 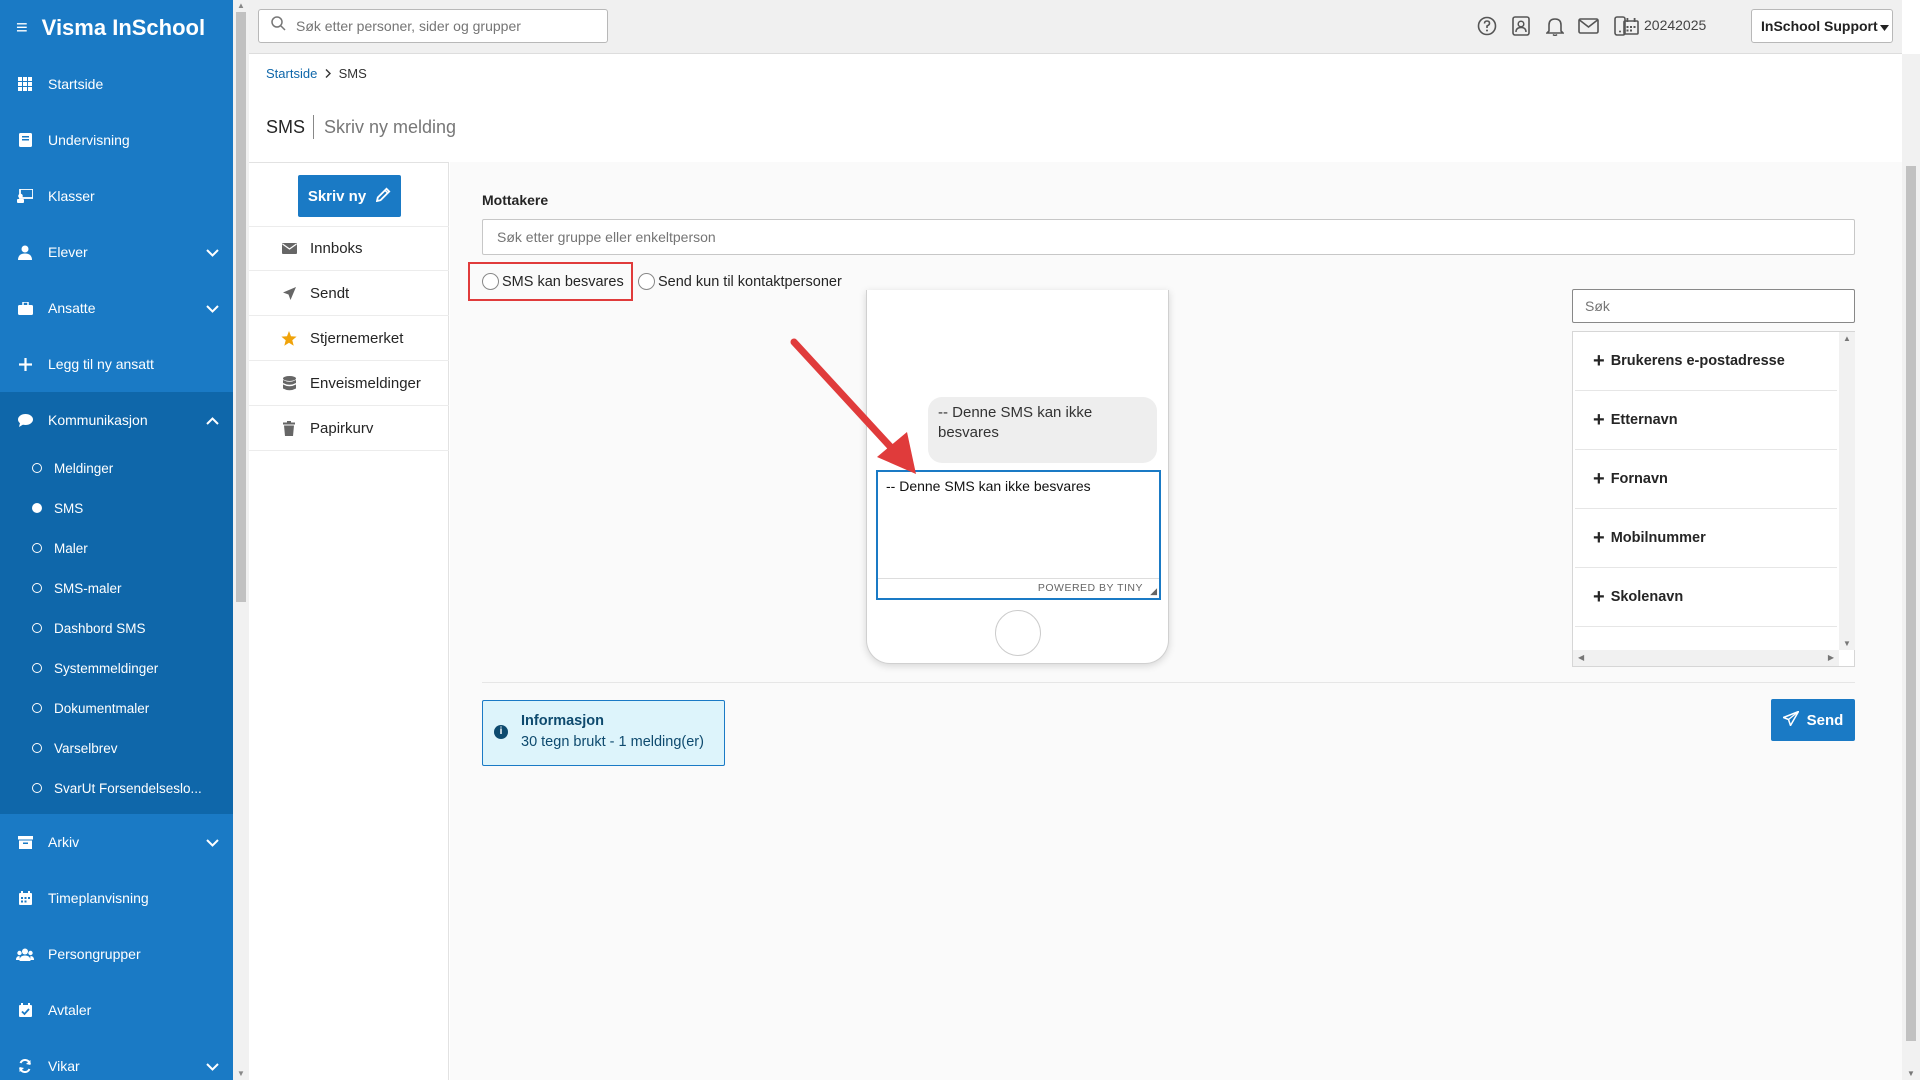 I want to click on sidebar-subitem-meldinger: Meldinger, so click(x=116, y=468).